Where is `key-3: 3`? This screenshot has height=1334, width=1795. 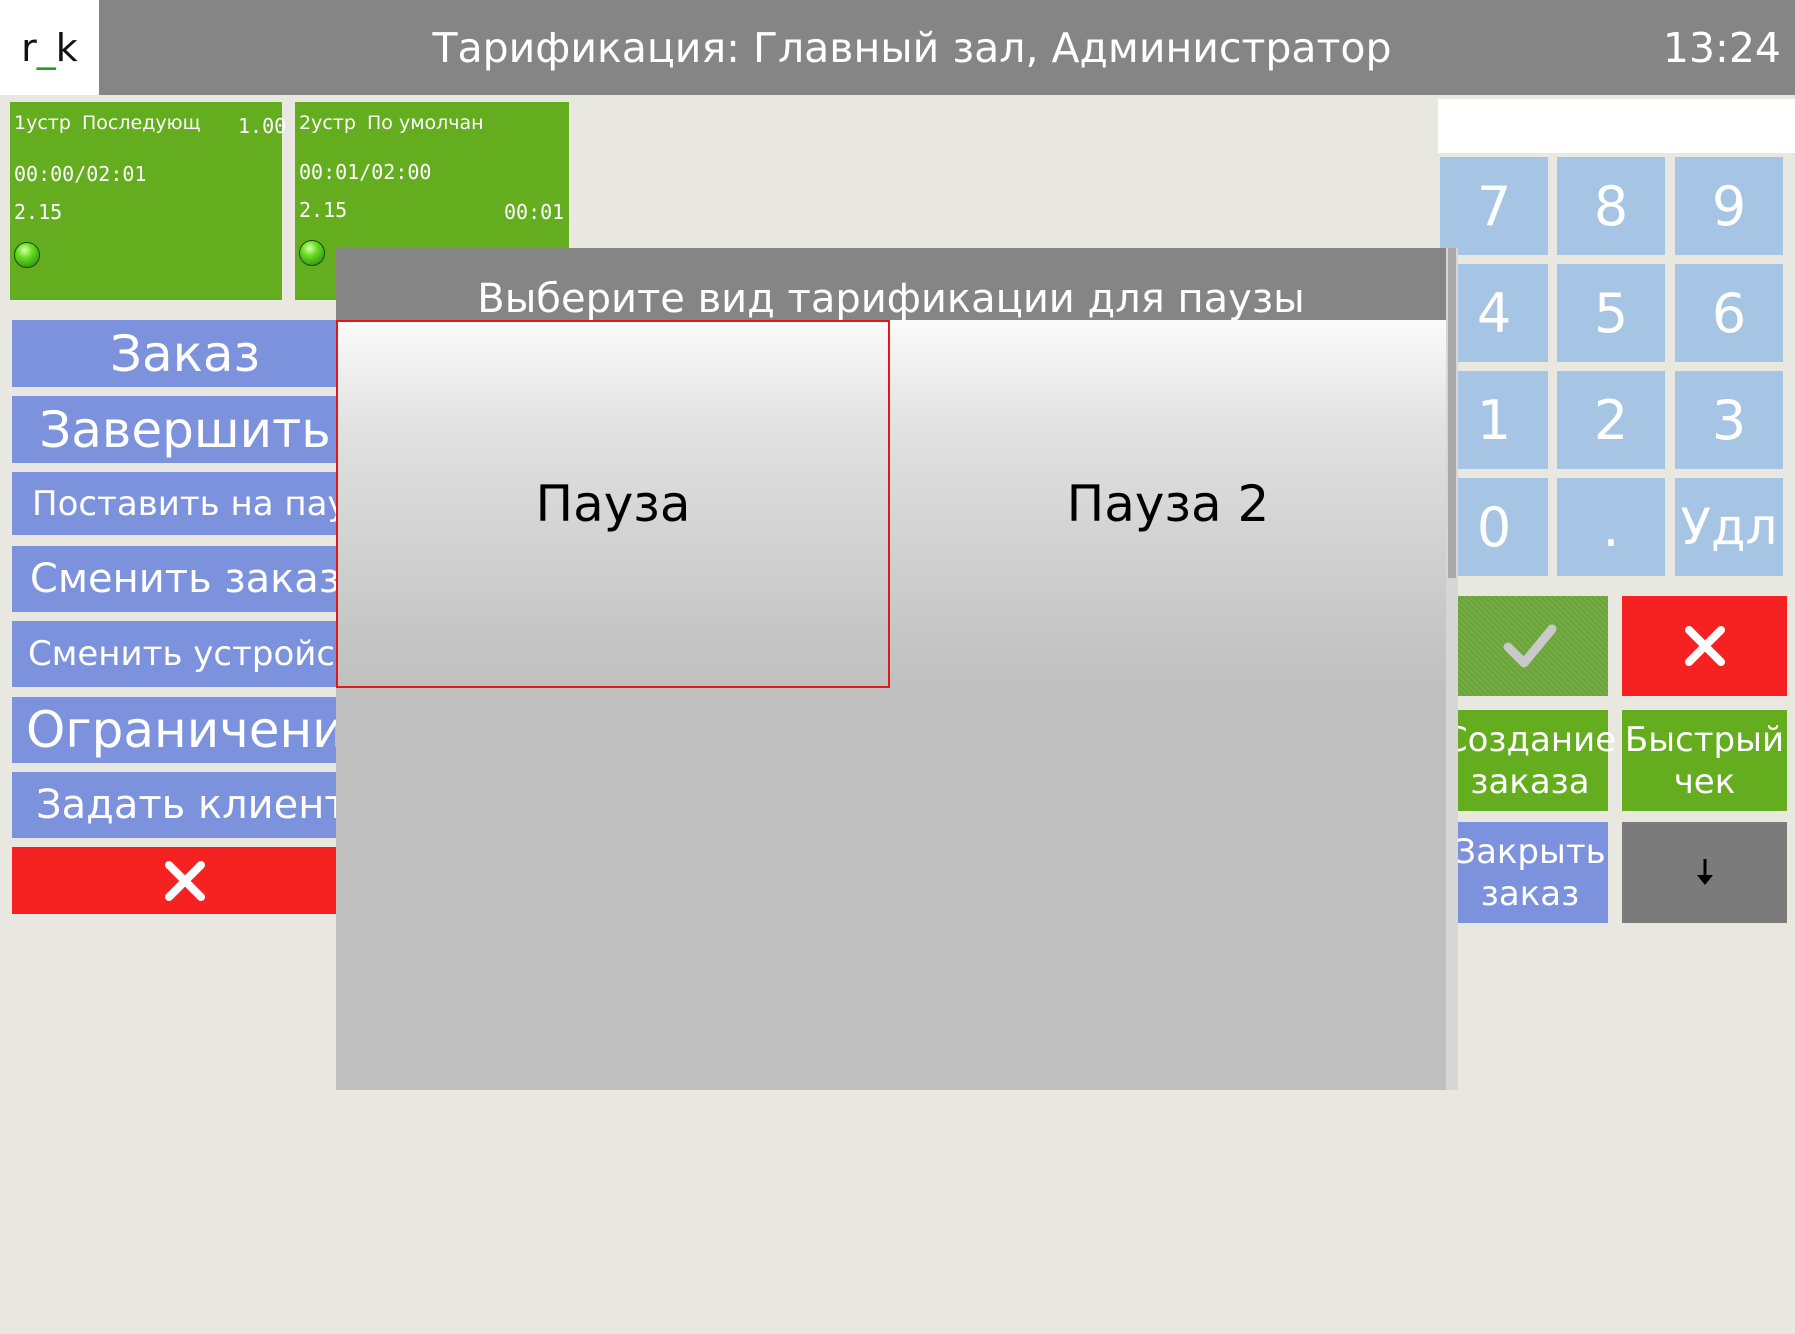 key-3: 3 is located at coordinates (1729, 420).